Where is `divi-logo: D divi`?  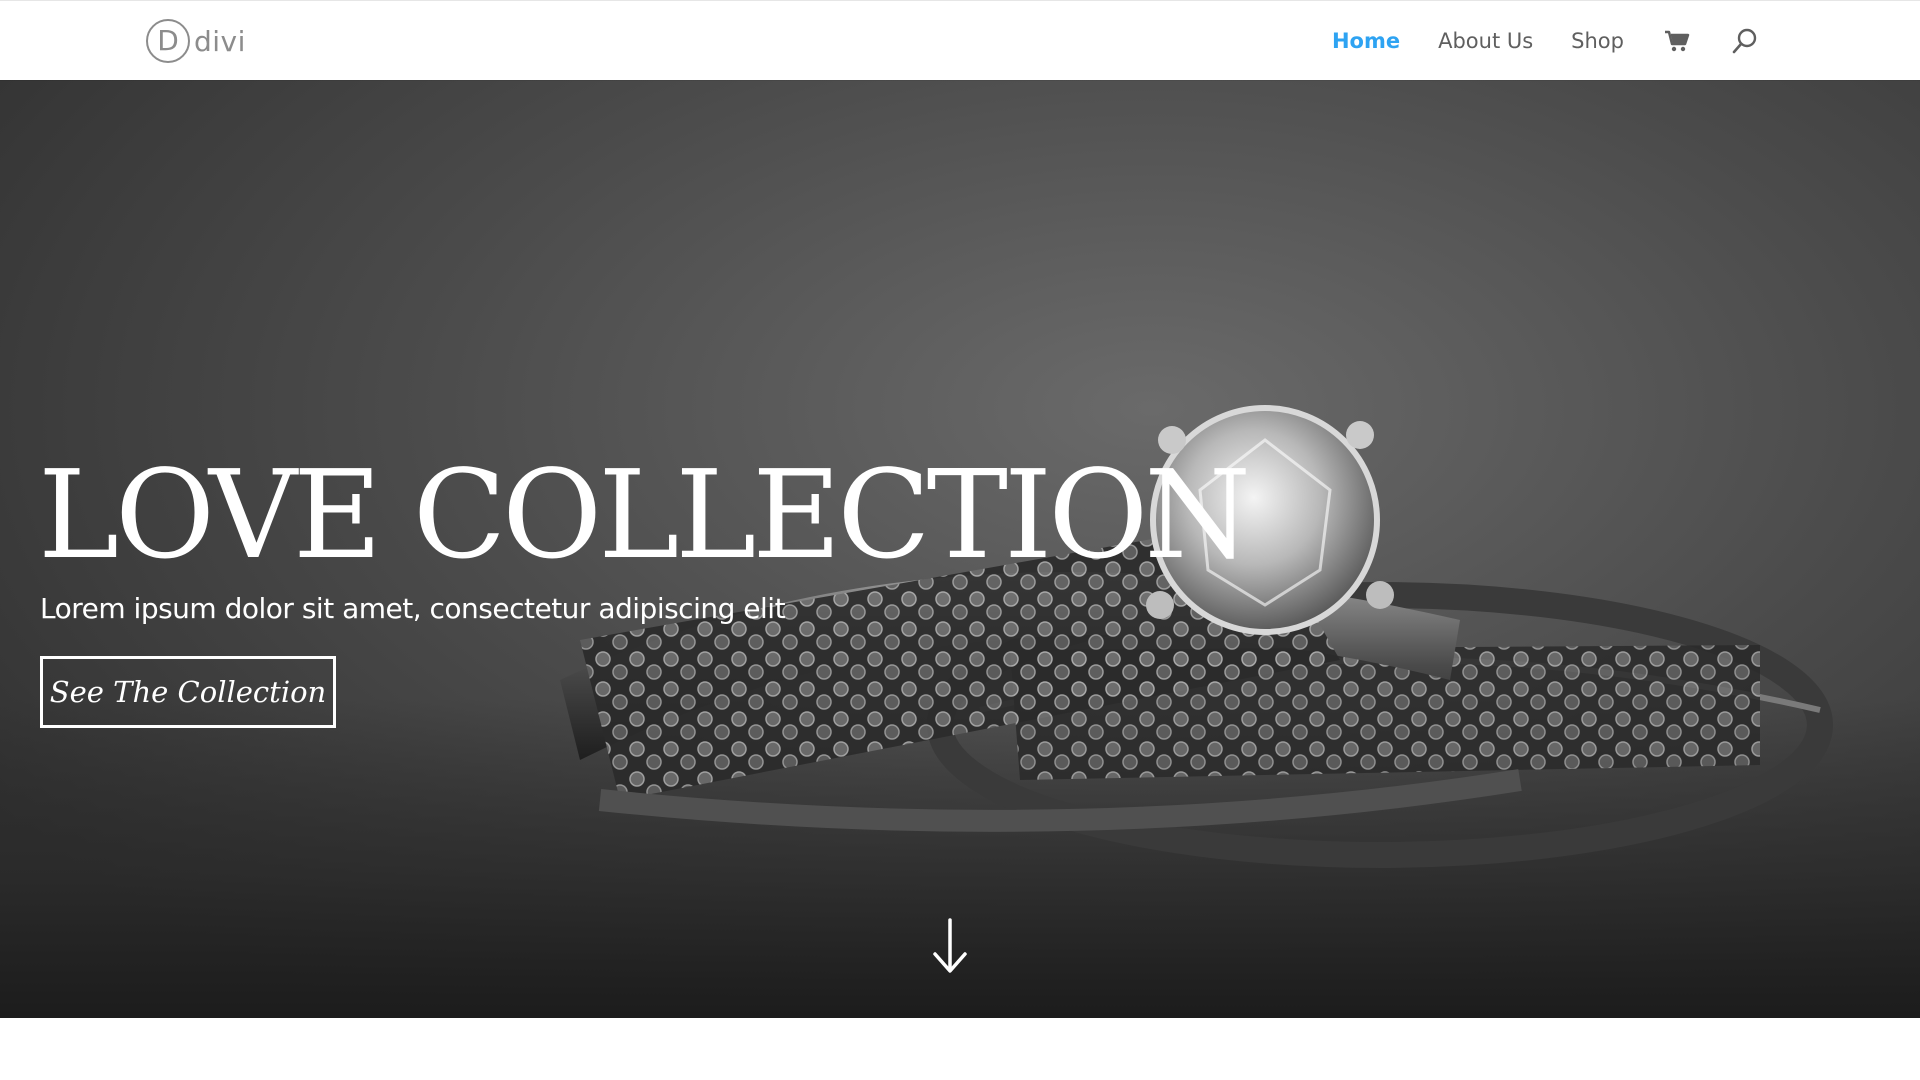
divi-logo: D divi is located at coordinates (196, 41).